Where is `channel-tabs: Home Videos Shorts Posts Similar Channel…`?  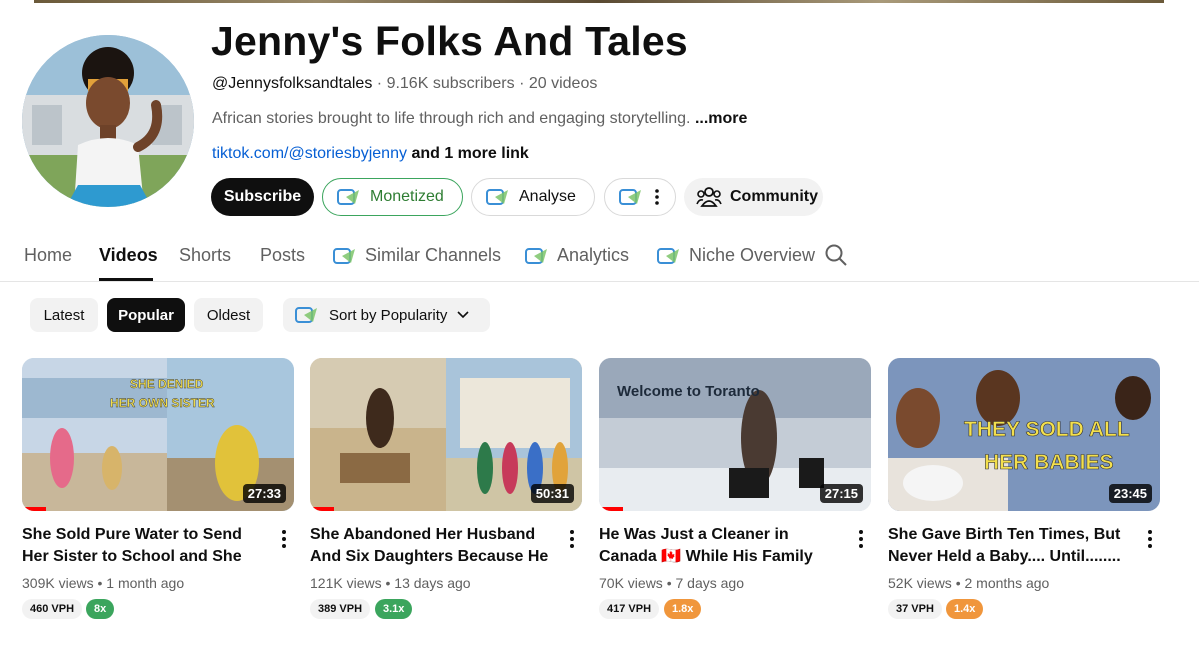
channel-tabs: Home Videos Shorts Posts Similar Channel… is located at coordinates (599, 259).